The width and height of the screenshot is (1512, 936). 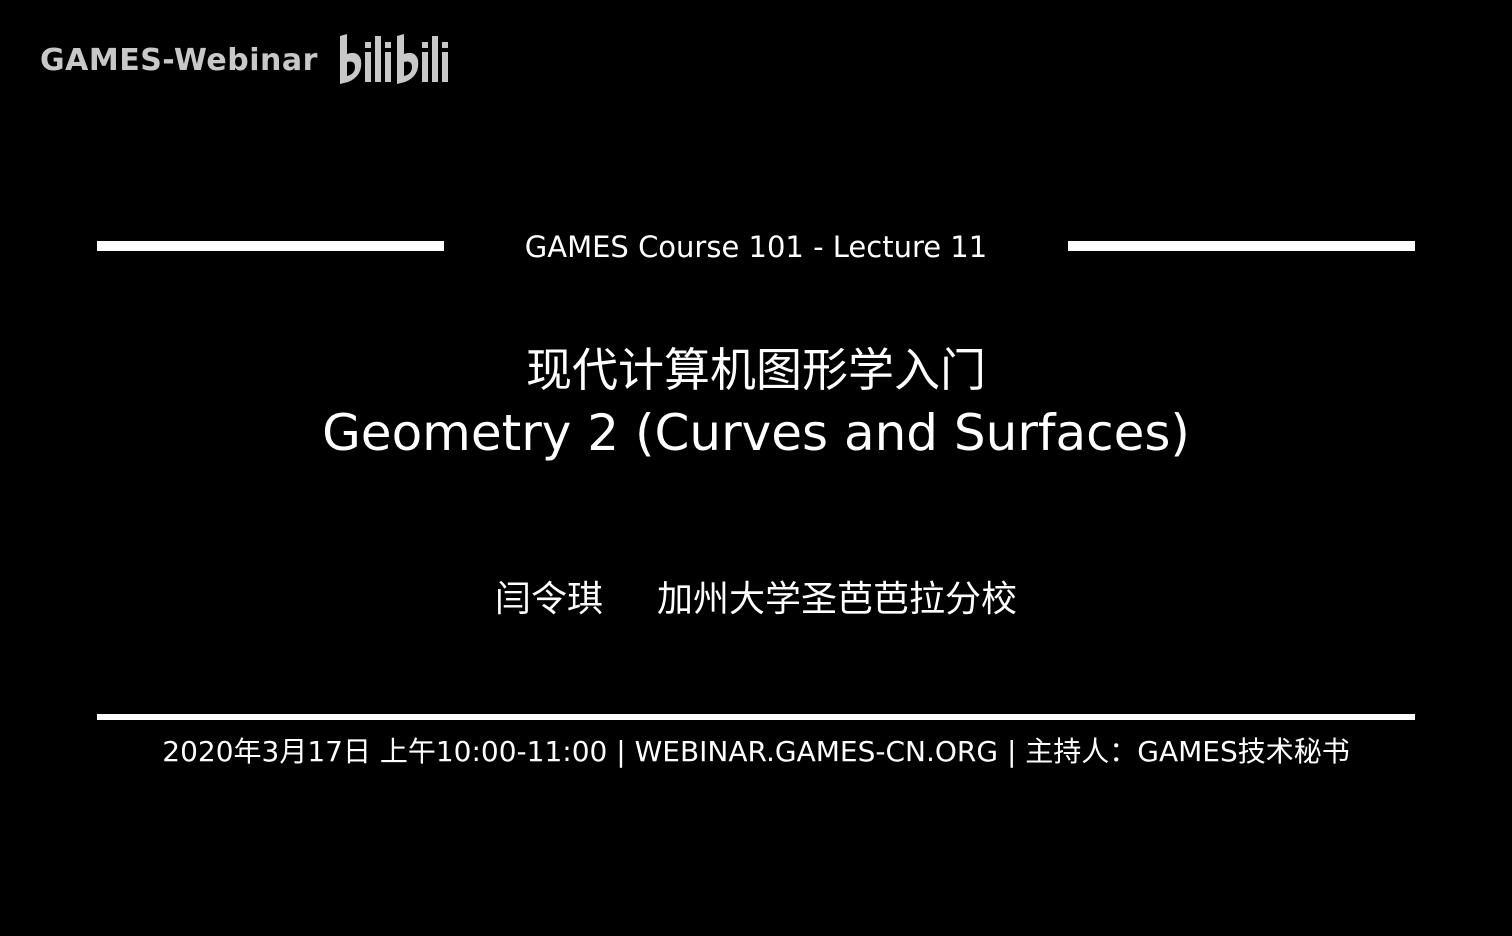 What do you see at coordinates (756, 247) in the screenshot?
I see `course-line: GAMES Course 101 - Lecture 11` at bounding box center [756, 247].